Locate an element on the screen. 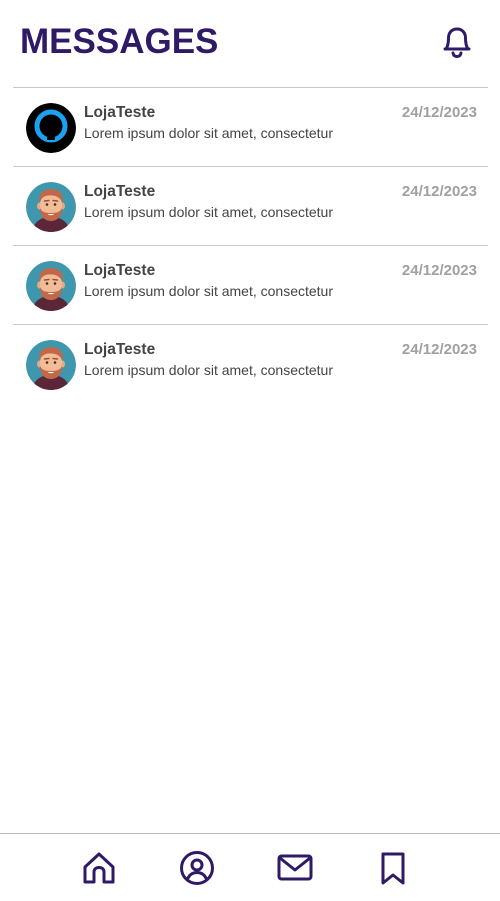  page-title: MESSAGES is located at coordinates (119, 41).